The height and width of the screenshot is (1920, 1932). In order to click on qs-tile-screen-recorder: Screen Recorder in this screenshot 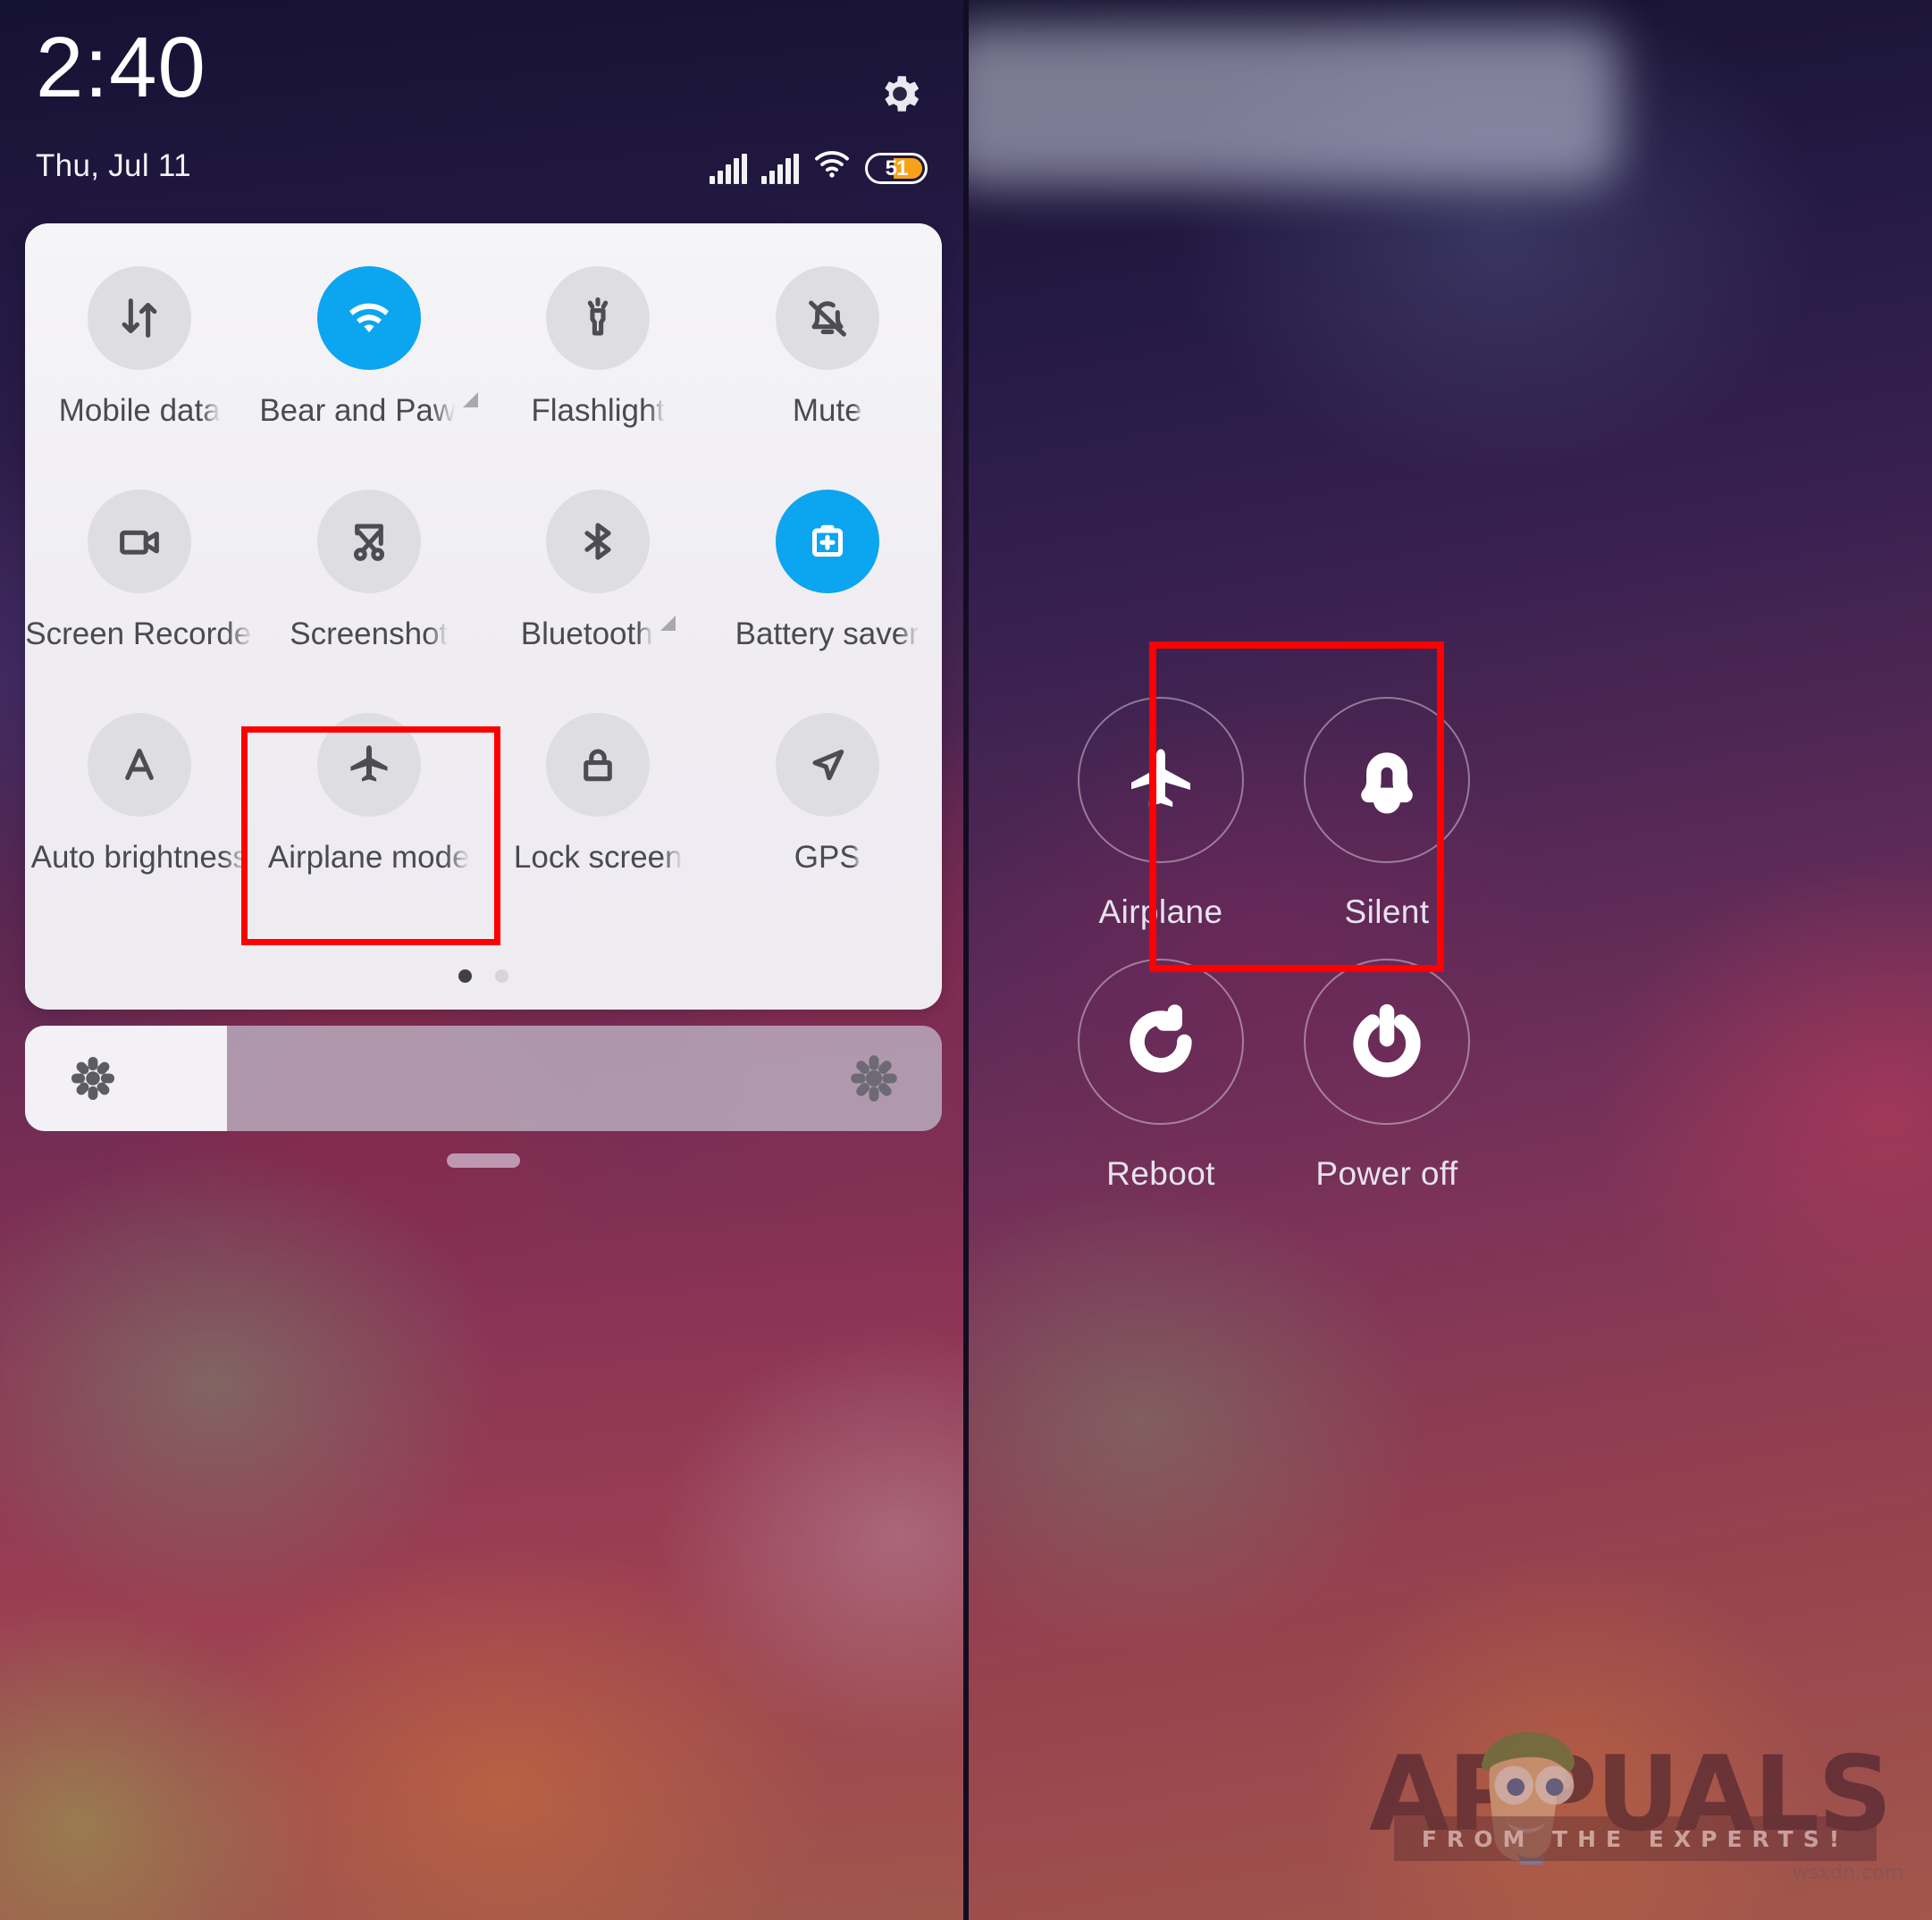, I will do `click(140, 572)`.